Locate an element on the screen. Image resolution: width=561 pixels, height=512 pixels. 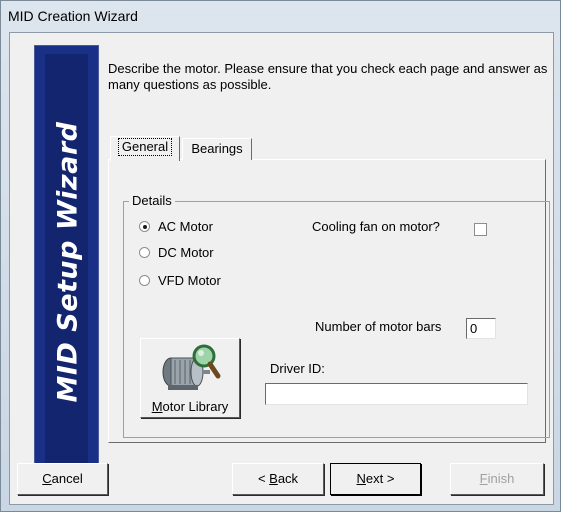
banner-text: MID Setup Wizard is located at coordinates (68, 262).